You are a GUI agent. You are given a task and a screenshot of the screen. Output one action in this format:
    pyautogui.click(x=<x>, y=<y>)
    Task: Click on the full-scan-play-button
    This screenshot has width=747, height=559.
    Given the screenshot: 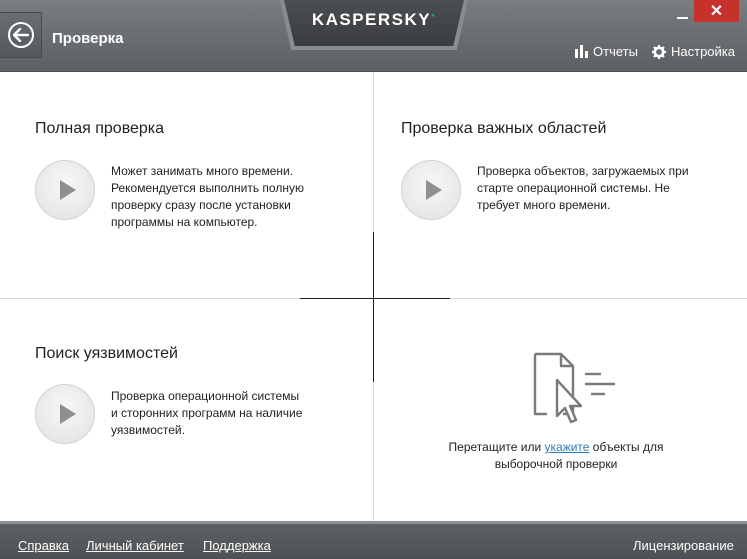 What is the action you would take?
    pyautogui.click(x=65, y=190)
    